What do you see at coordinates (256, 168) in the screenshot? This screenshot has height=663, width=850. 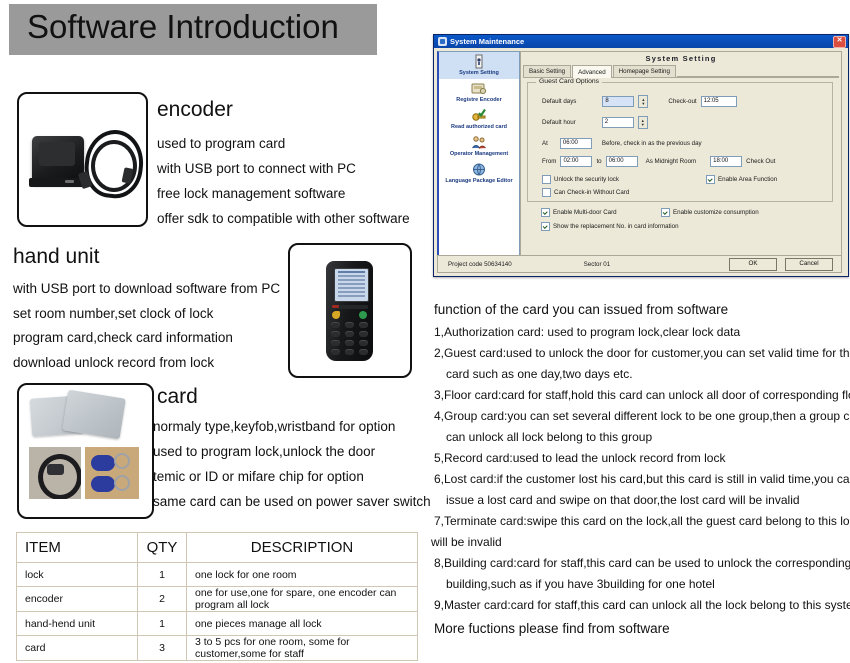 I see `encoder-line-2: with USB port to connect with PC` at bounding box center [256, 168].